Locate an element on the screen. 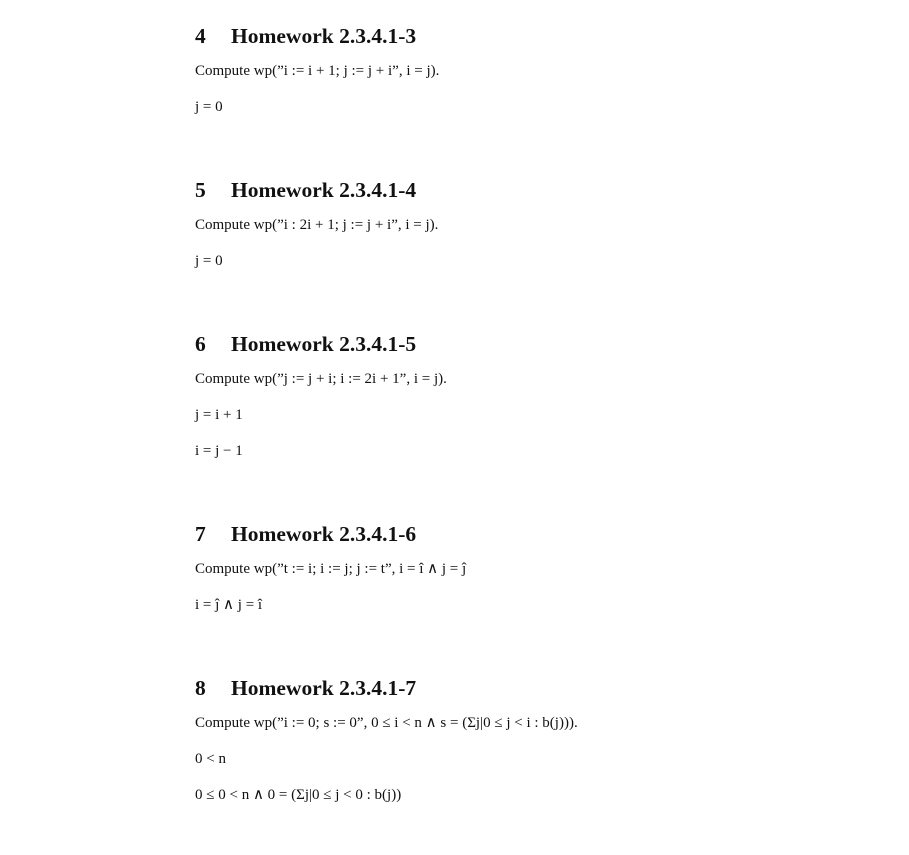 Image resolution: width=909 pixels, height=855 pixels. section-title: Homework 2.3.4.1-5 is located at coordinates (324, 344).